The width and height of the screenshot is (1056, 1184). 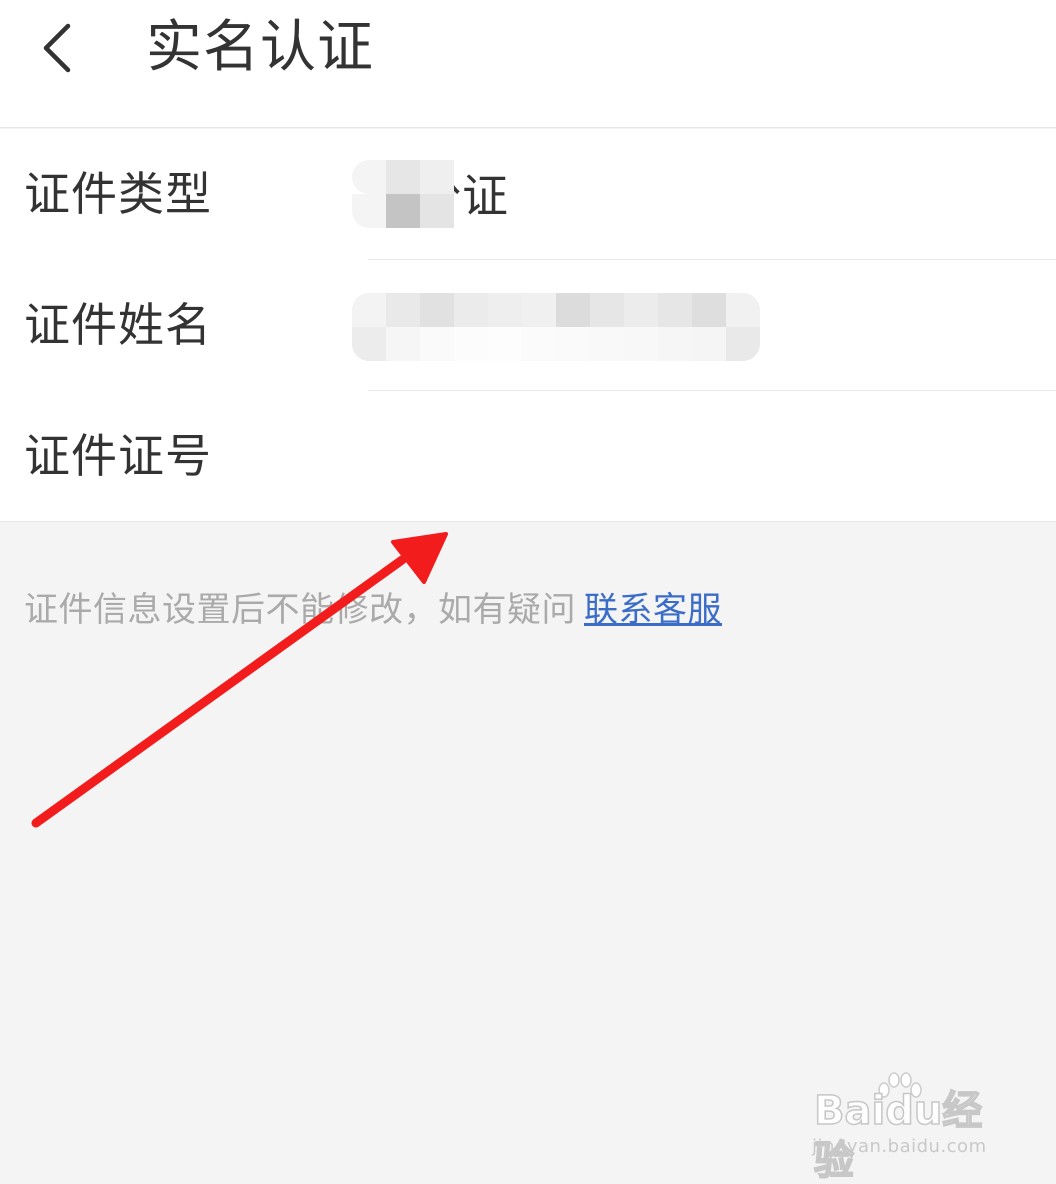 I want to click on watermark: Baidu经验 jingyan.baidu.com, so click(x=908, y=1125).